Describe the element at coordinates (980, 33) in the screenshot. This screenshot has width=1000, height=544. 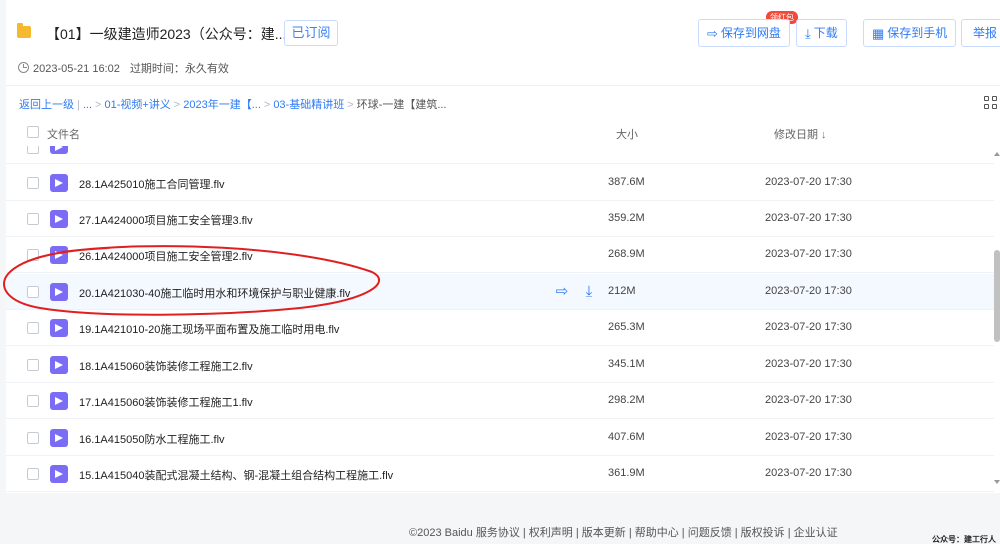
I see `report-button: 举报` at that location.